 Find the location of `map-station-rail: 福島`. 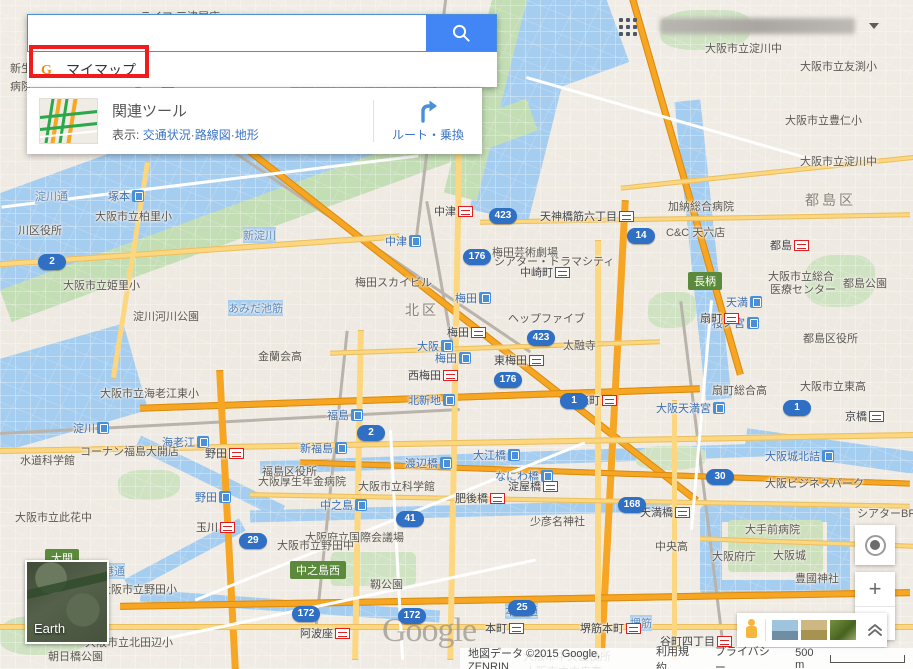

map-station-rail: 福島 is located at coordinates (345, 415).